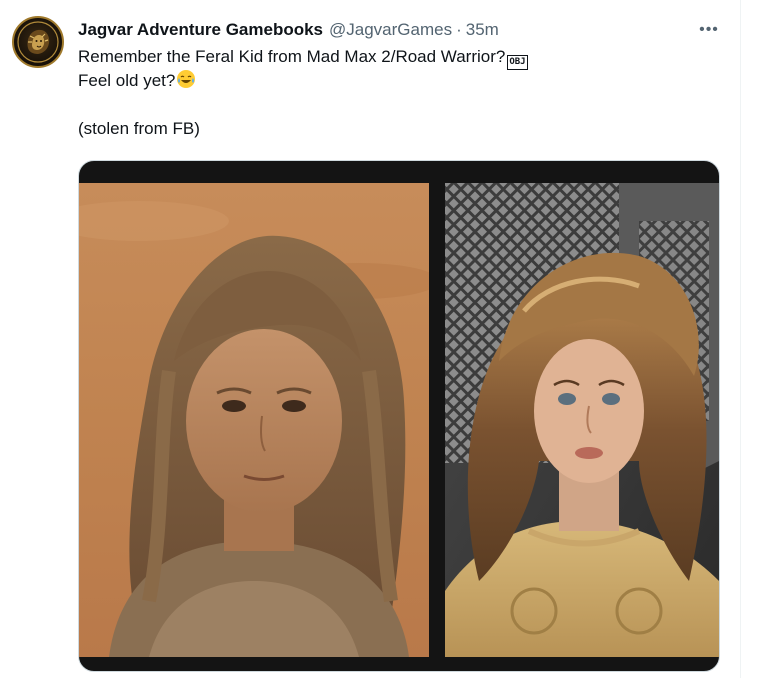  What do you see at coordinates (482, 30) in the screenshot?
I see `tweet-timestamp: 35m` at bounding box center [482, 30].